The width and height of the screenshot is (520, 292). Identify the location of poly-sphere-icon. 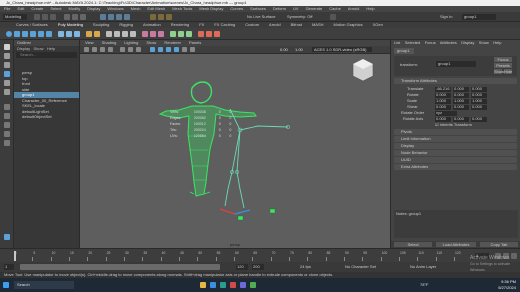
(9, 34).